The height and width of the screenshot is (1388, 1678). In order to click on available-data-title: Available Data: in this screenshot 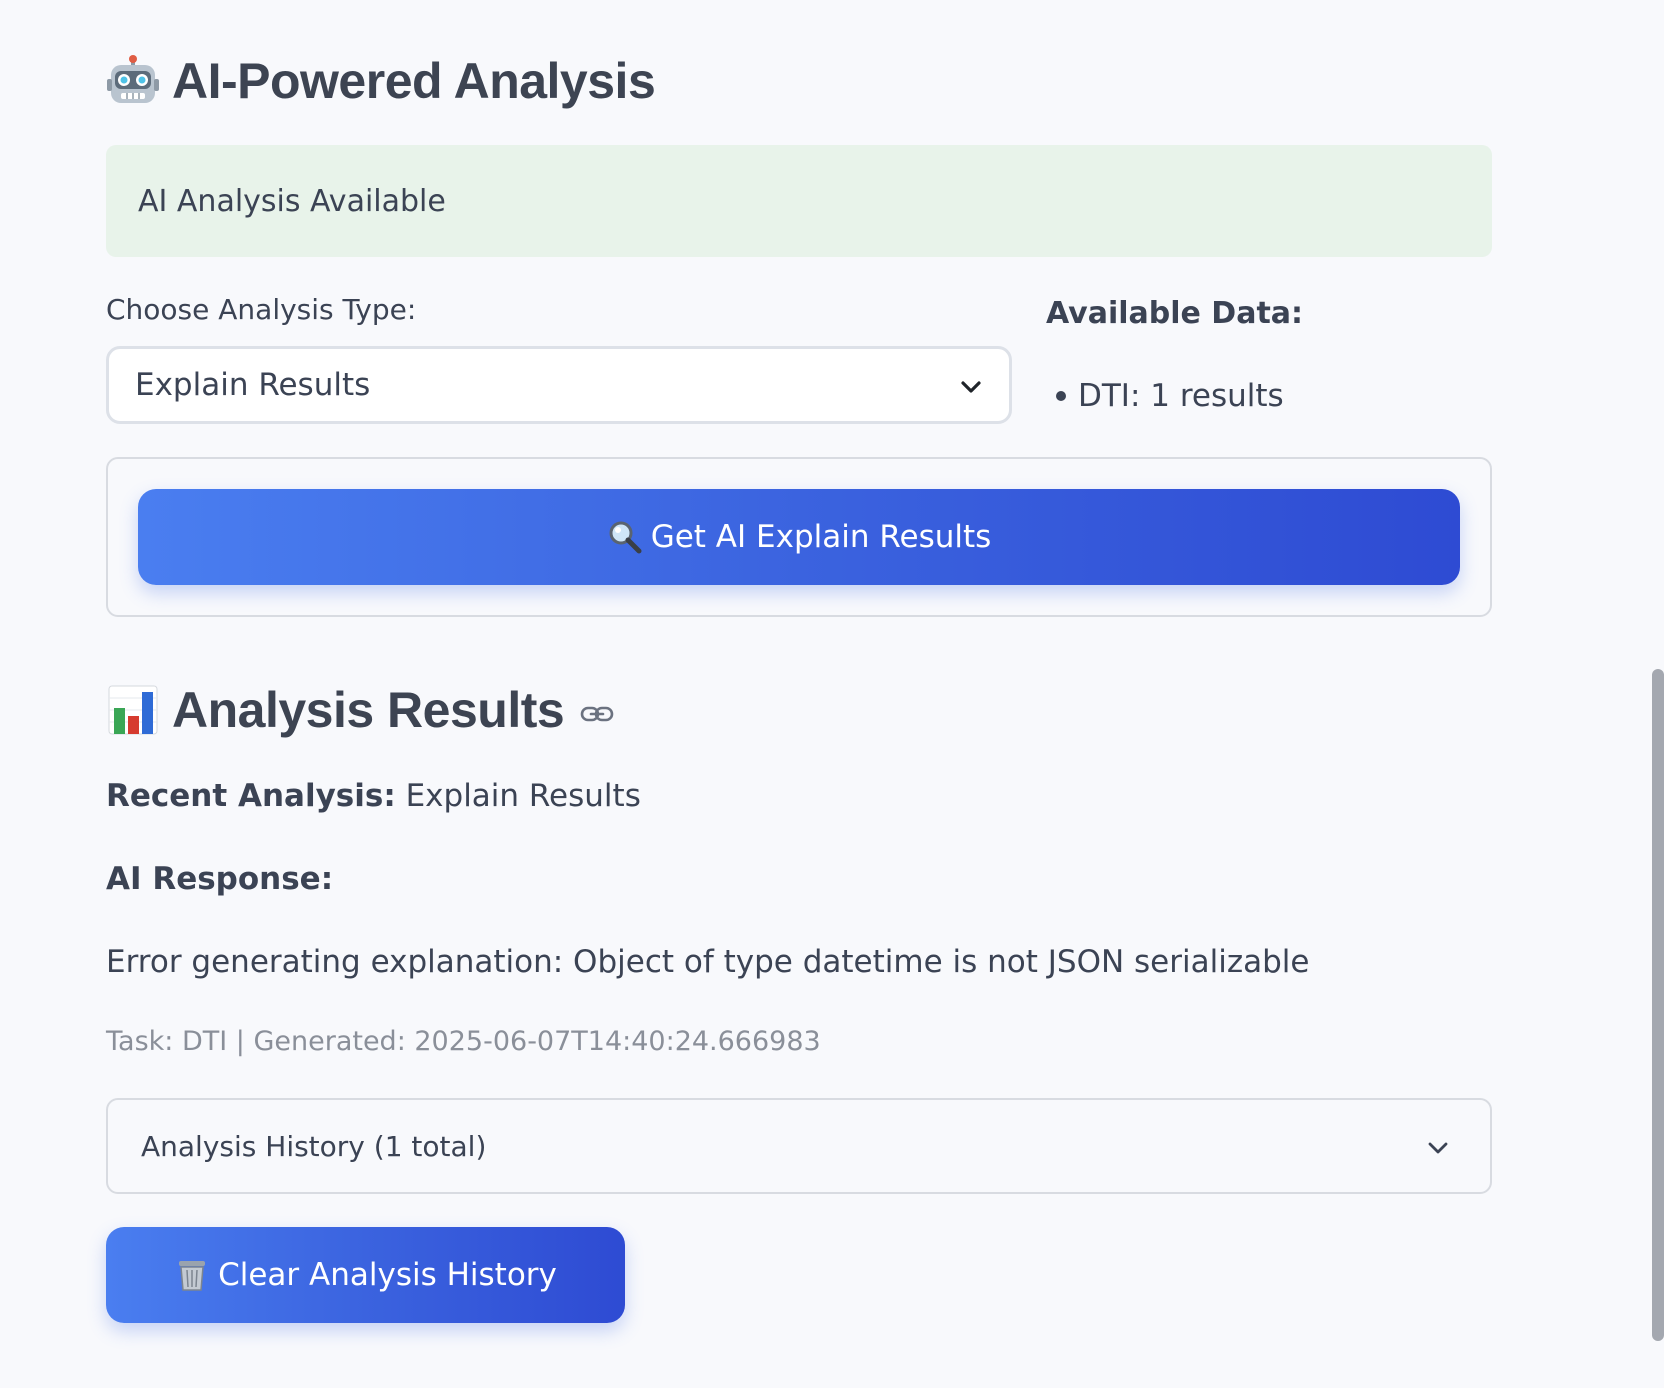, I will do `click(1175, 313)`.